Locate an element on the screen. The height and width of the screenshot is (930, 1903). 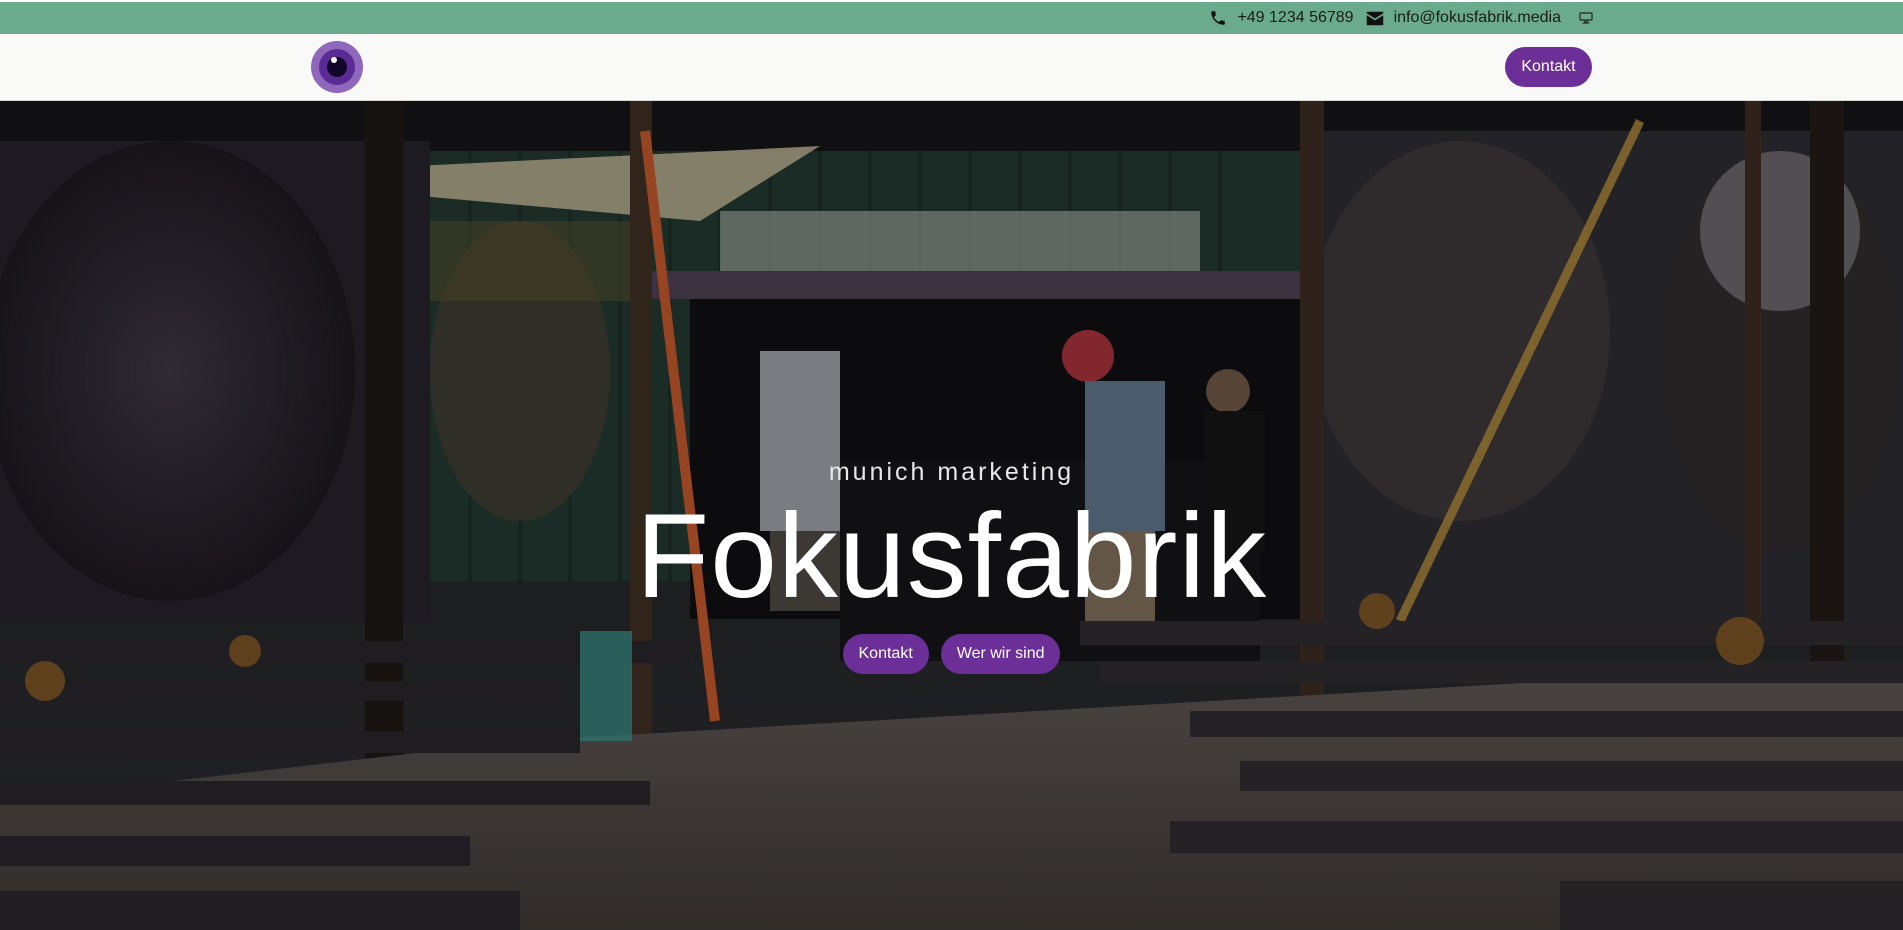
logo-ring is located at coordinates (337, 67).